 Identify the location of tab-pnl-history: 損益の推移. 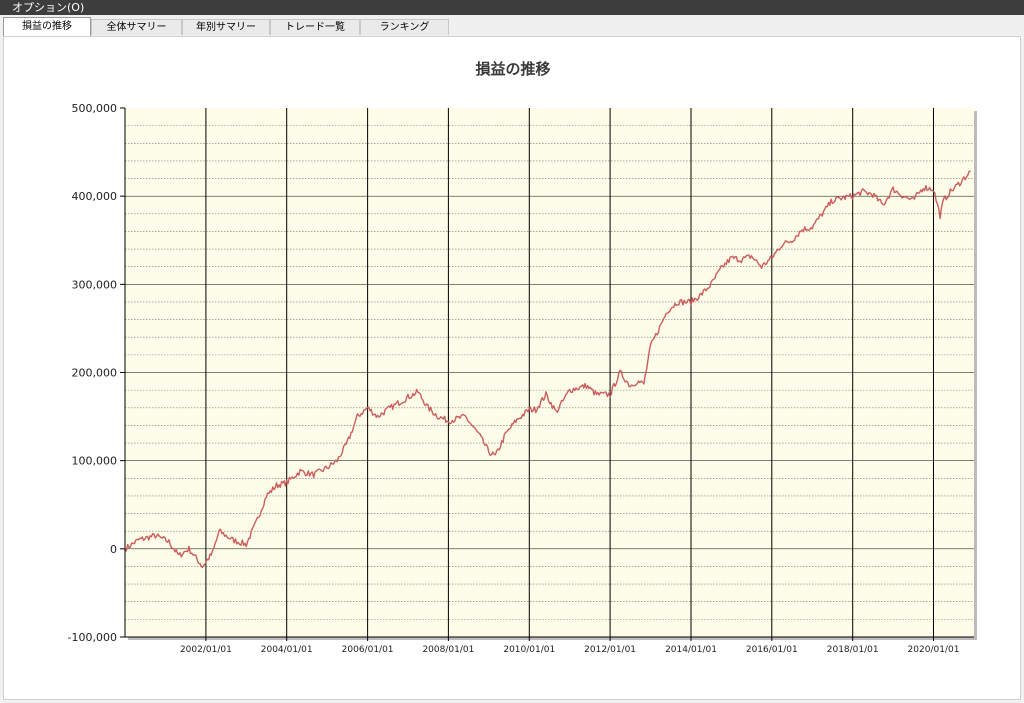
(47, 27).